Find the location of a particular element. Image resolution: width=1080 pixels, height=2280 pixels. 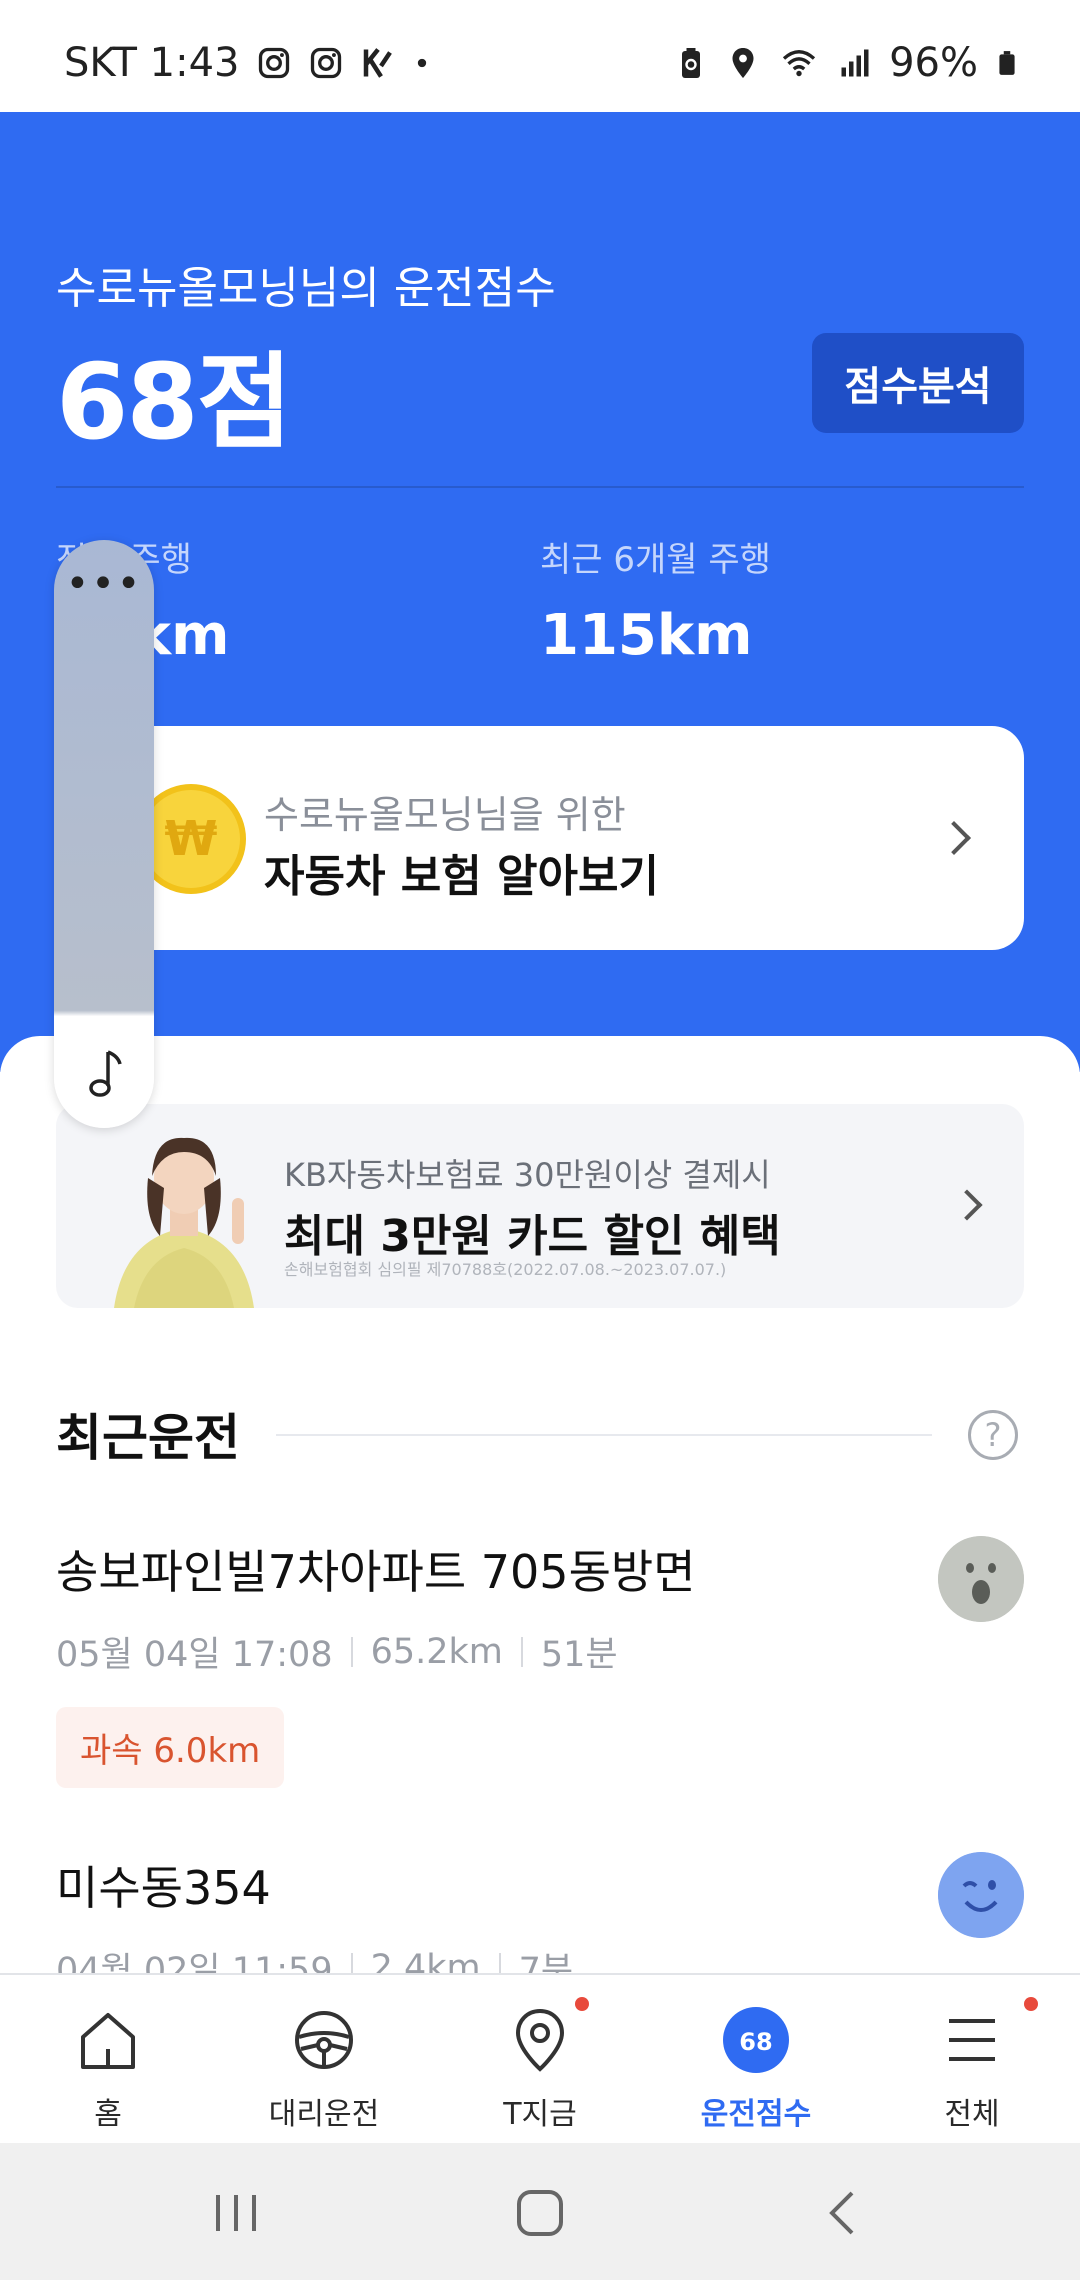

nav-driving-score: 68 운전점수 is located at coordinates (756, 2059).